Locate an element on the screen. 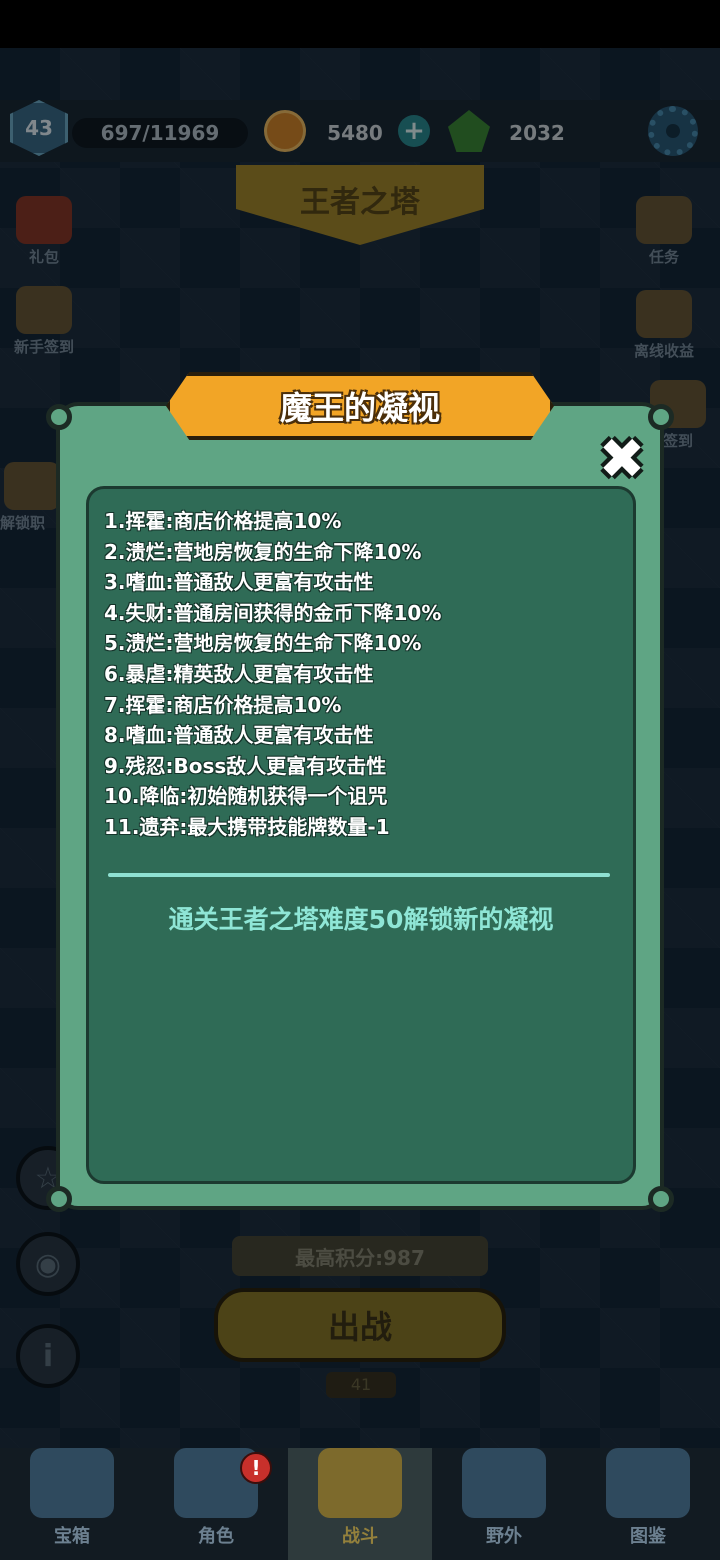 This screenshot has height=1560, width=720. nav-item-battle: 战斗 is located at coordinates (360, 1504).